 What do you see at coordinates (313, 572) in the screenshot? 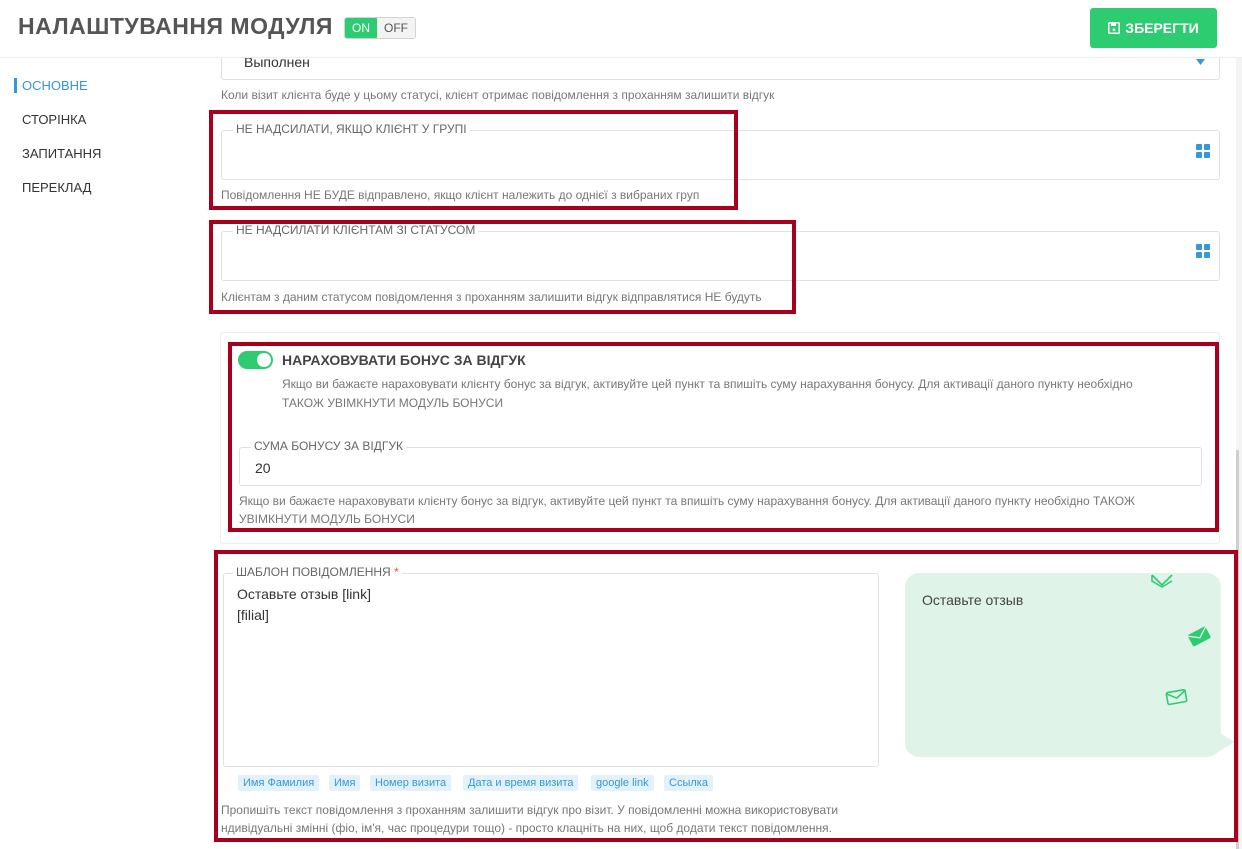
I see `message-template-label-text: ШАБЛОН ПОВІДОМЛЕННЯ` at bounding box center [313, 572].